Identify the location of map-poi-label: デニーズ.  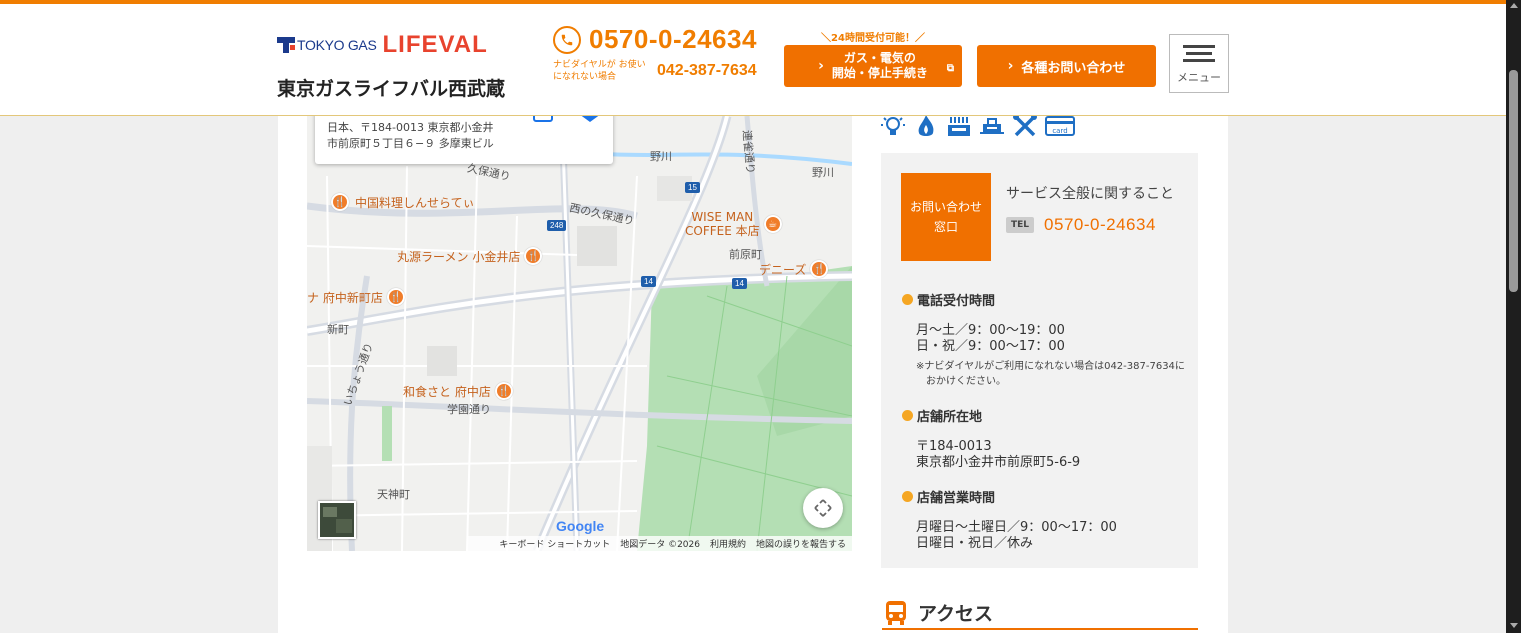
(783, 269).